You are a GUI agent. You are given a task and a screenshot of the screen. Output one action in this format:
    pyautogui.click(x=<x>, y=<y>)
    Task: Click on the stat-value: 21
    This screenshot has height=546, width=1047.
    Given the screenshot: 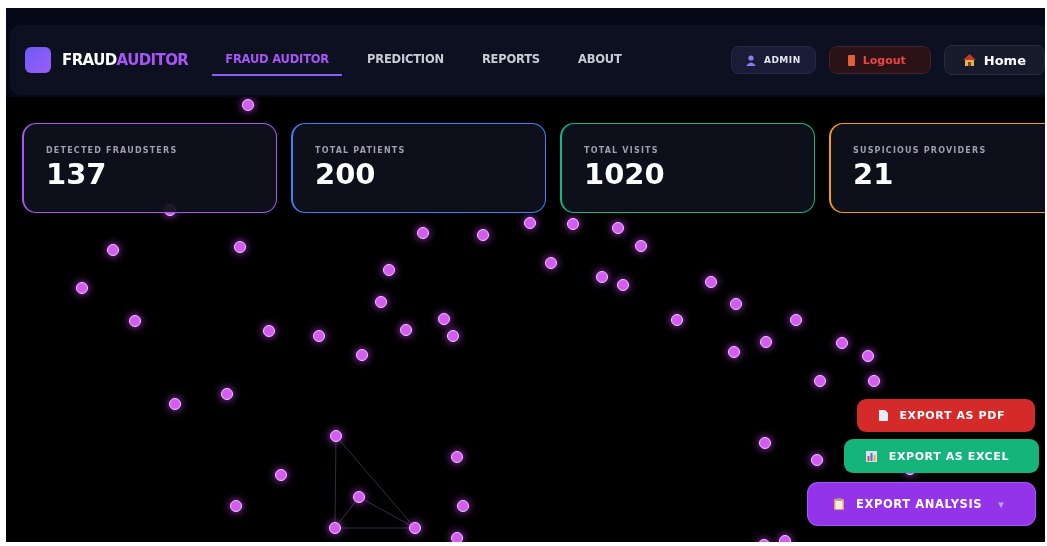 What is the action you would take?
    pyautogui.click(x=874, y=173)
    